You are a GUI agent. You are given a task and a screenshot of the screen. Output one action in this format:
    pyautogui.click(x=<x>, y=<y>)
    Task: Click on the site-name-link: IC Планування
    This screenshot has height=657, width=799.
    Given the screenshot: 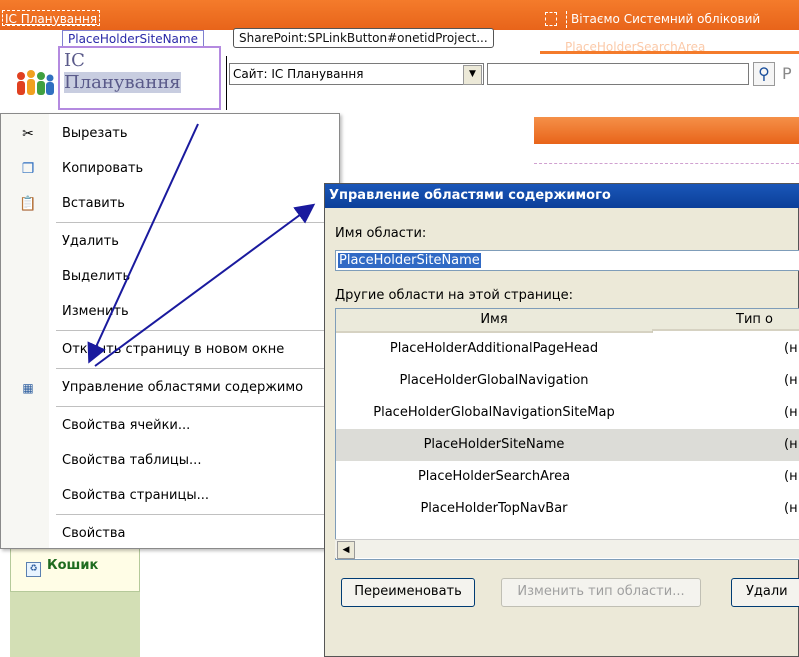 What is the action you would take?
    pyautogui.click(x=142, y=72)
    